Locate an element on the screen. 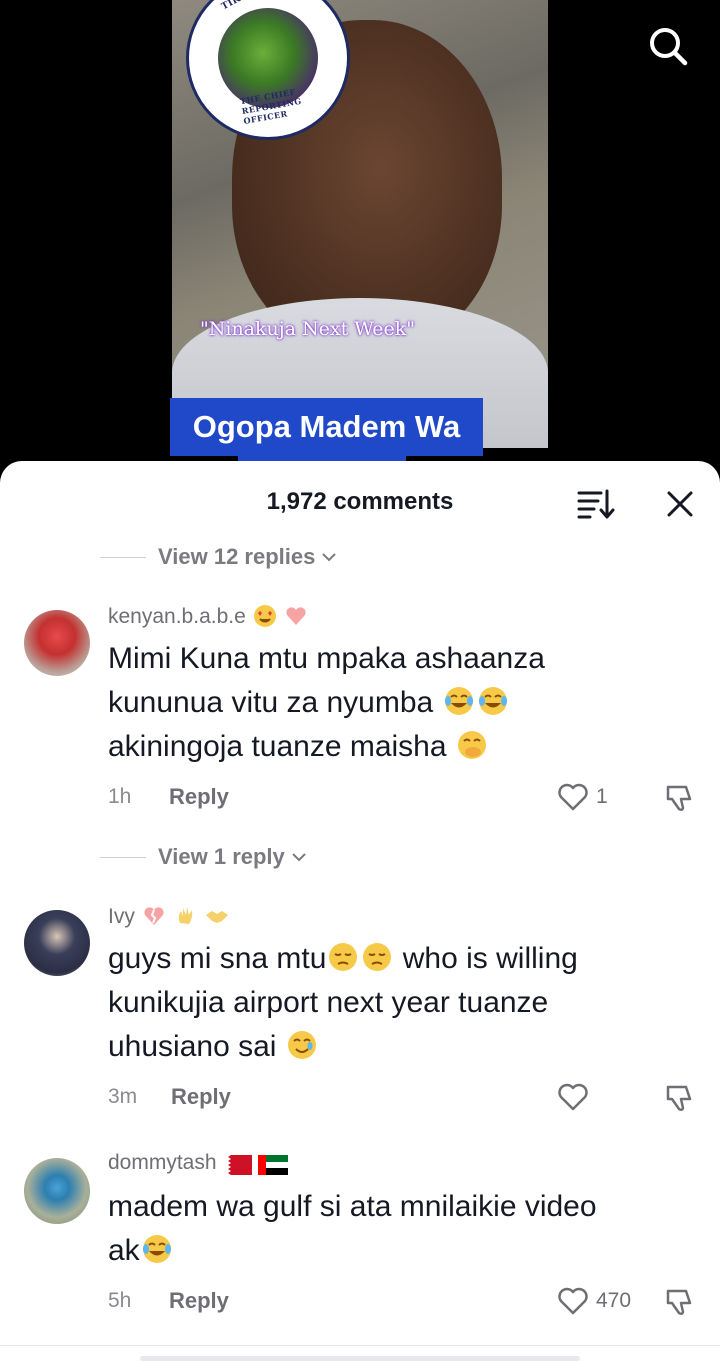 This screenshot has width=720, height=1362. comment-line-with-emoji: ak is located at coordinates (398, 1251).